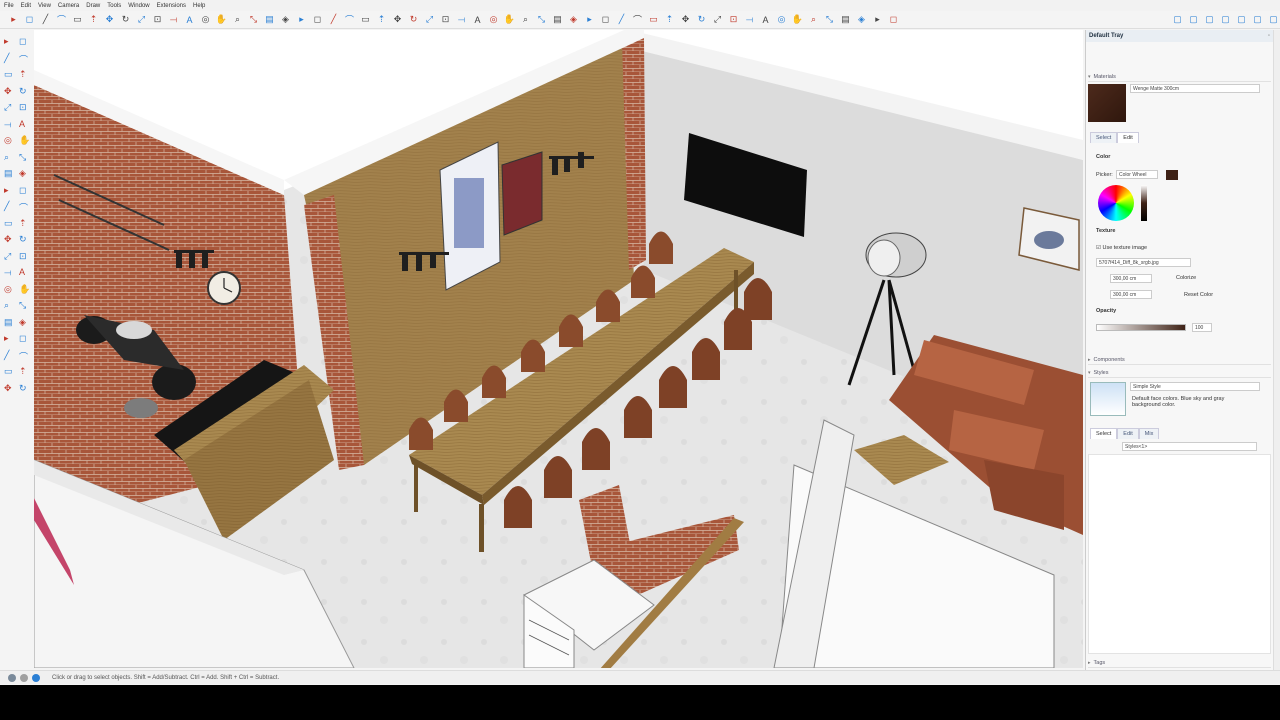  Describe the element at coordinates (1121, 248) in the screenshot. I see `use-texture-checkbox: ☑ Use texture image` at that location.